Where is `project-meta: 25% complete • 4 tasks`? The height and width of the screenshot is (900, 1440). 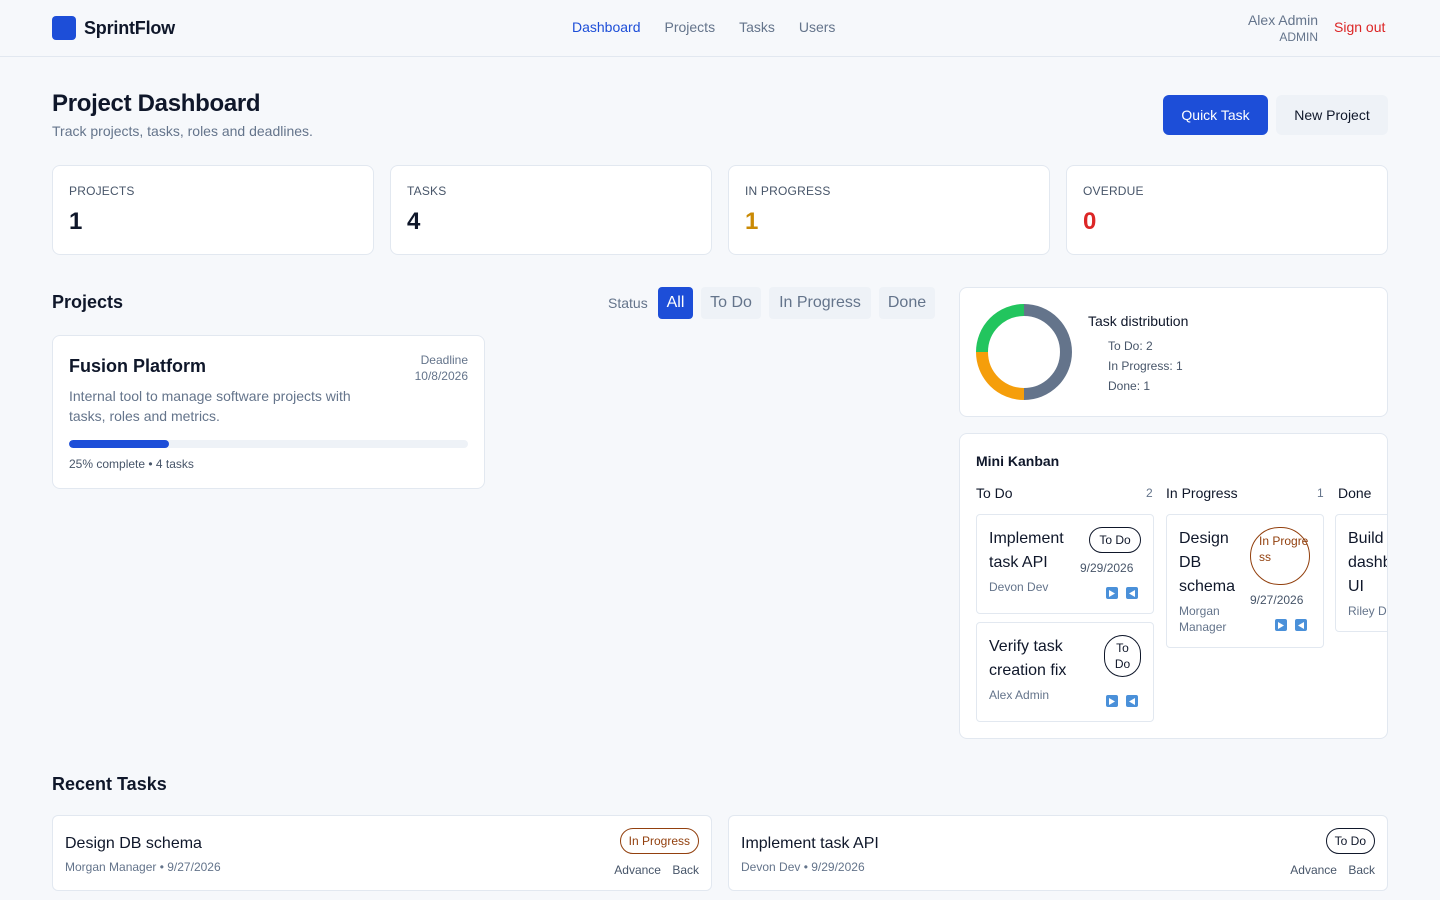
project-meta: 25% complete • 4 tasks is located at coordinates (131, 464).